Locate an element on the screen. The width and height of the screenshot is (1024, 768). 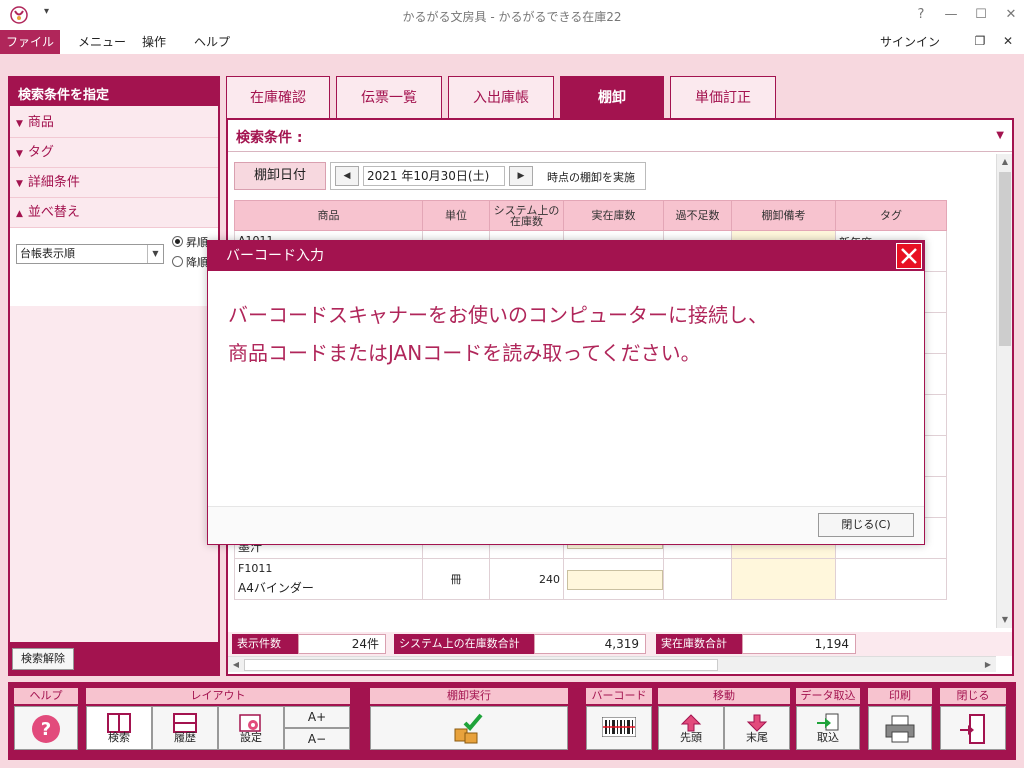
unit-cell: 冊 is located at coordinates (456, 579).